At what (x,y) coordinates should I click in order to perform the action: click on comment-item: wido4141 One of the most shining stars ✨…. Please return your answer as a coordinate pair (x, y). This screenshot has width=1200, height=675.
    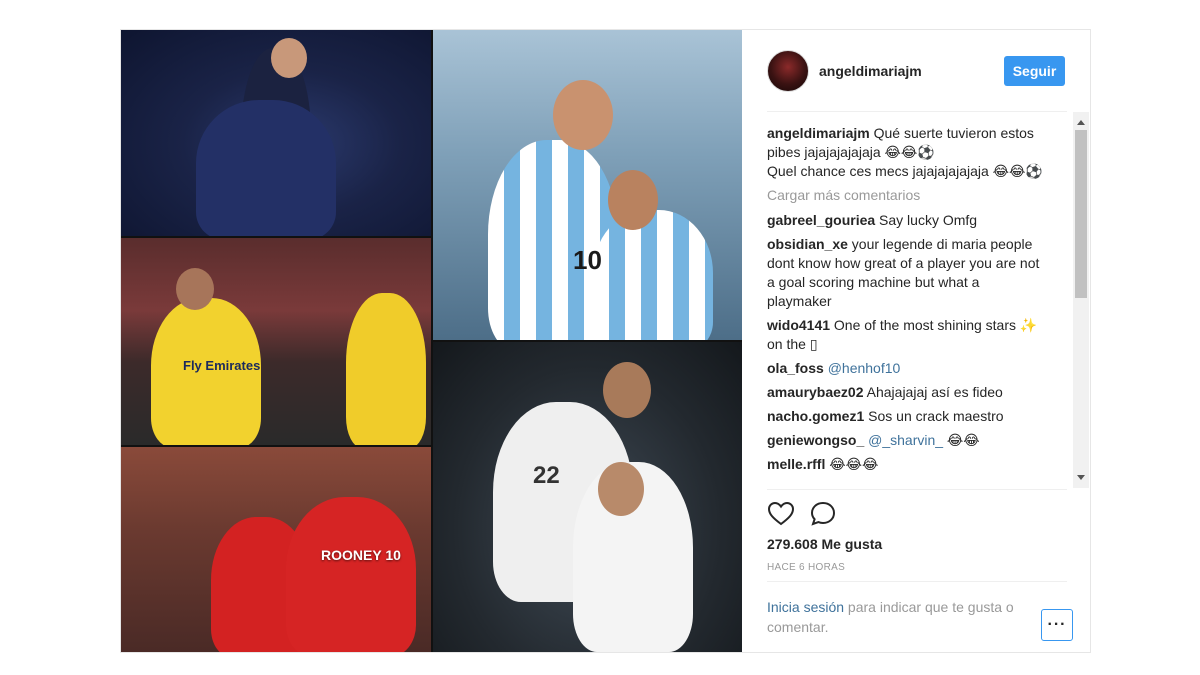
    Looking at the image, I should click on (905, 335).